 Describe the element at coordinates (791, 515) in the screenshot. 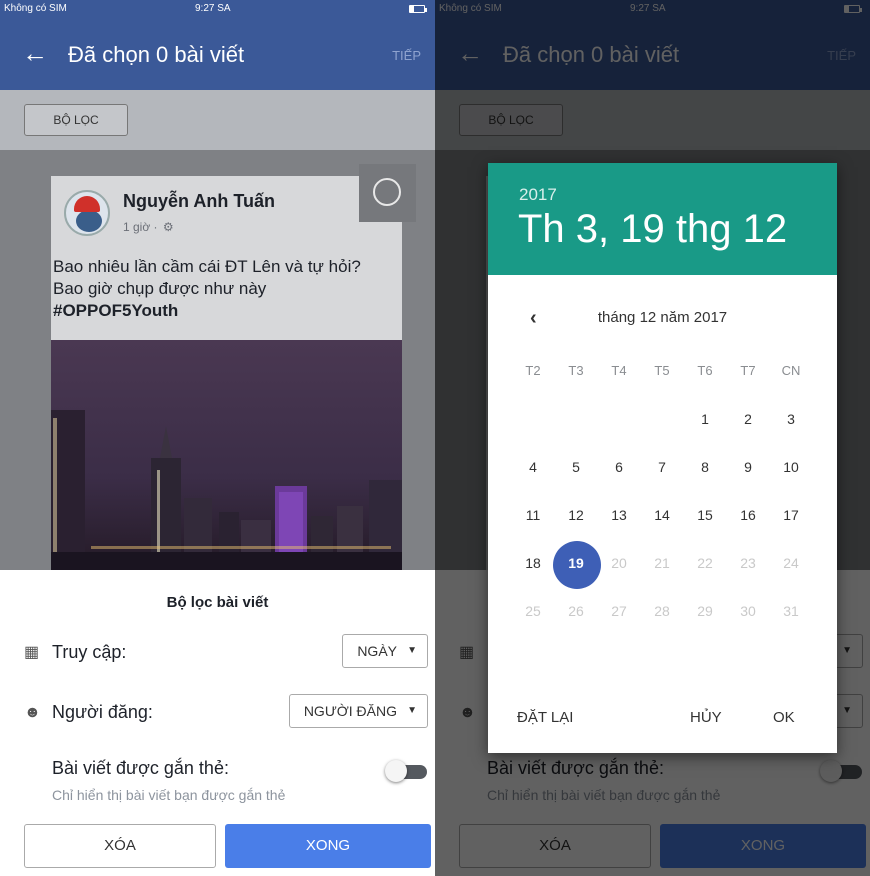

I see `calendar-day: 17` at that location.